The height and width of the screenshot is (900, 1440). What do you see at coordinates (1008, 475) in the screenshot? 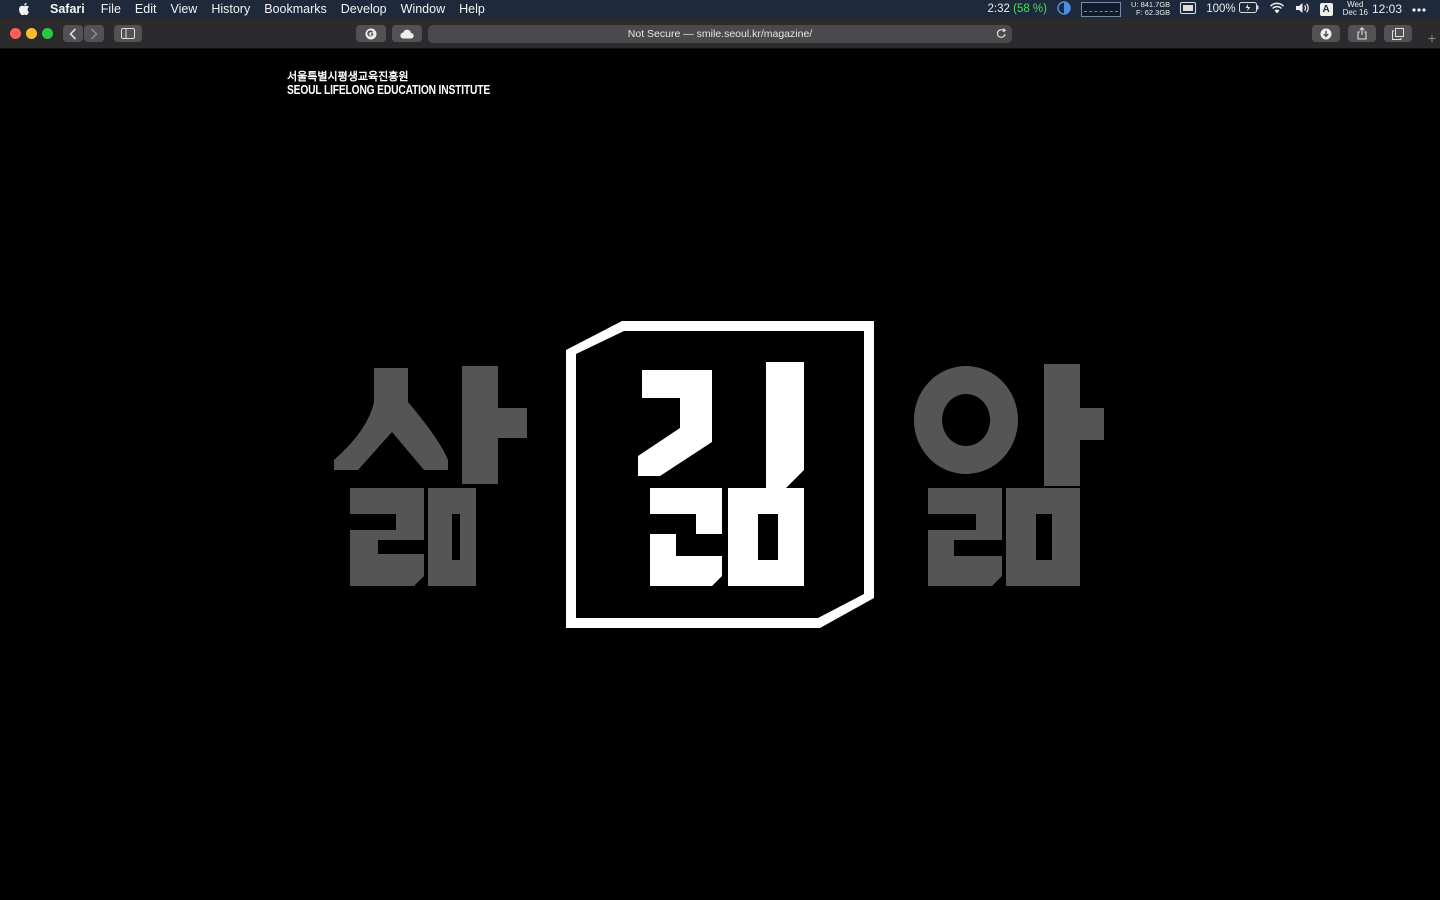
I see `hero-syllable-right` at bounding box center [1008, 475].